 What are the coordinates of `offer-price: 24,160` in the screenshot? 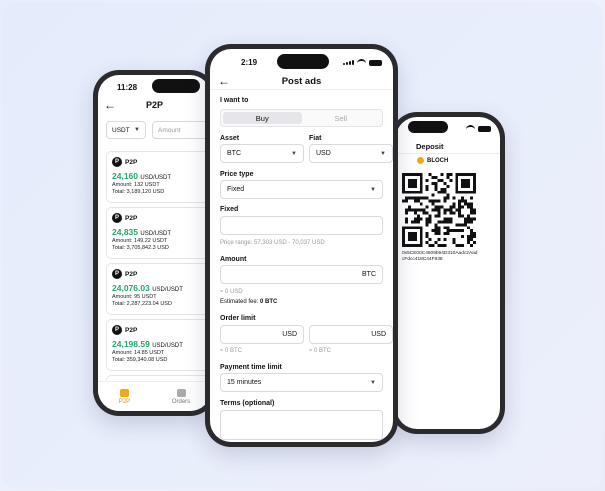 It's located at (125, 176).